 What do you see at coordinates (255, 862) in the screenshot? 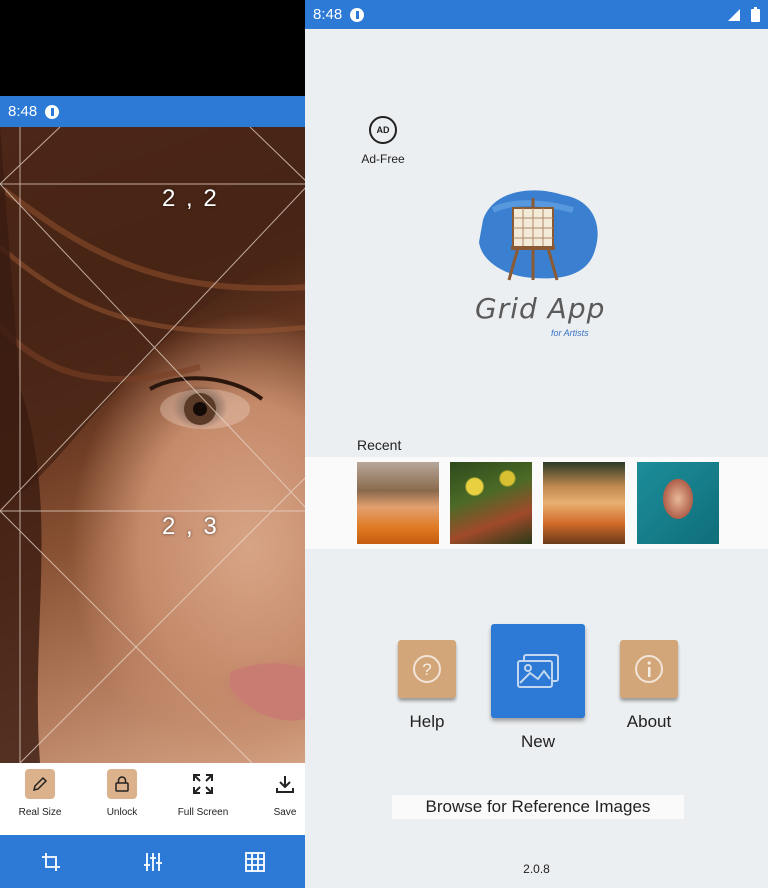
I see `grid-icon` at bounding box center [255, 862].